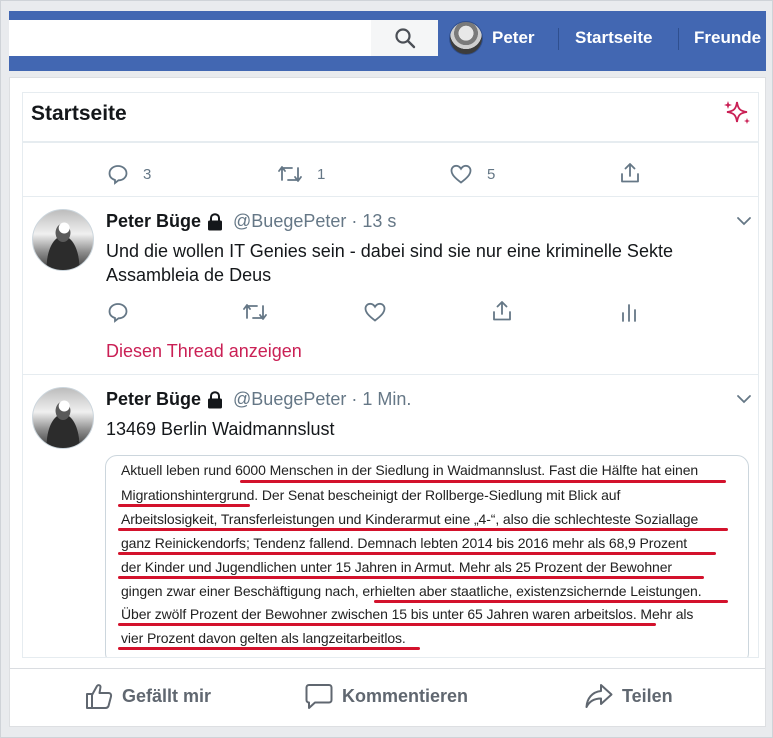  What do you see at coordinates (319, 696) in the screenshot?
I see `comment-icon` at bounding box center [319, 696].